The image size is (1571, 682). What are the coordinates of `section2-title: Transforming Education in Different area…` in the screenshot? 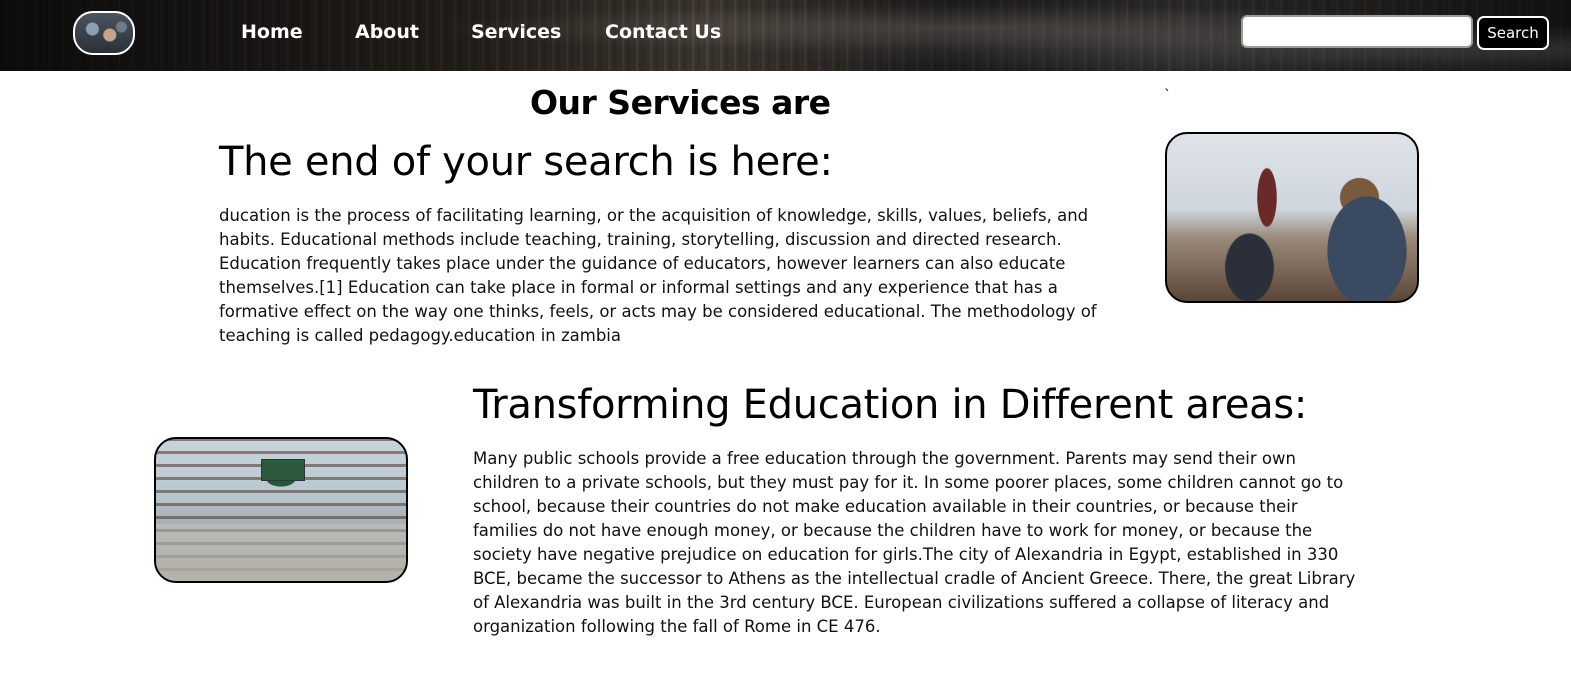 It's located at (890, 405).